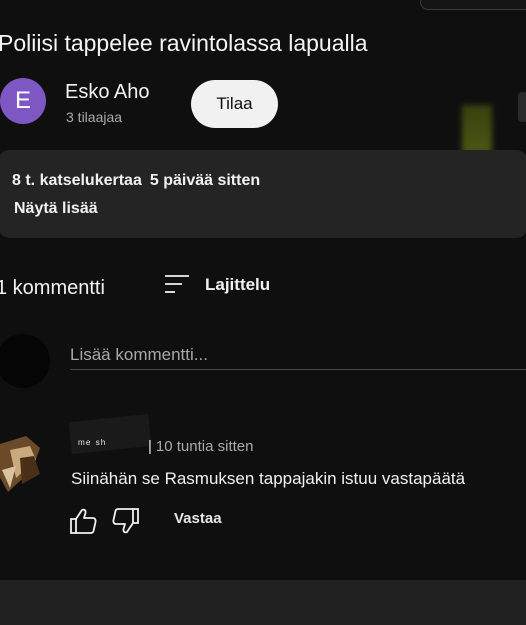 This screenshot has height=625, width=526. What do you see at coordinates (177, 284) in the screenshot?
I see `sort-lines-icon` at bounding box center [177, 284].